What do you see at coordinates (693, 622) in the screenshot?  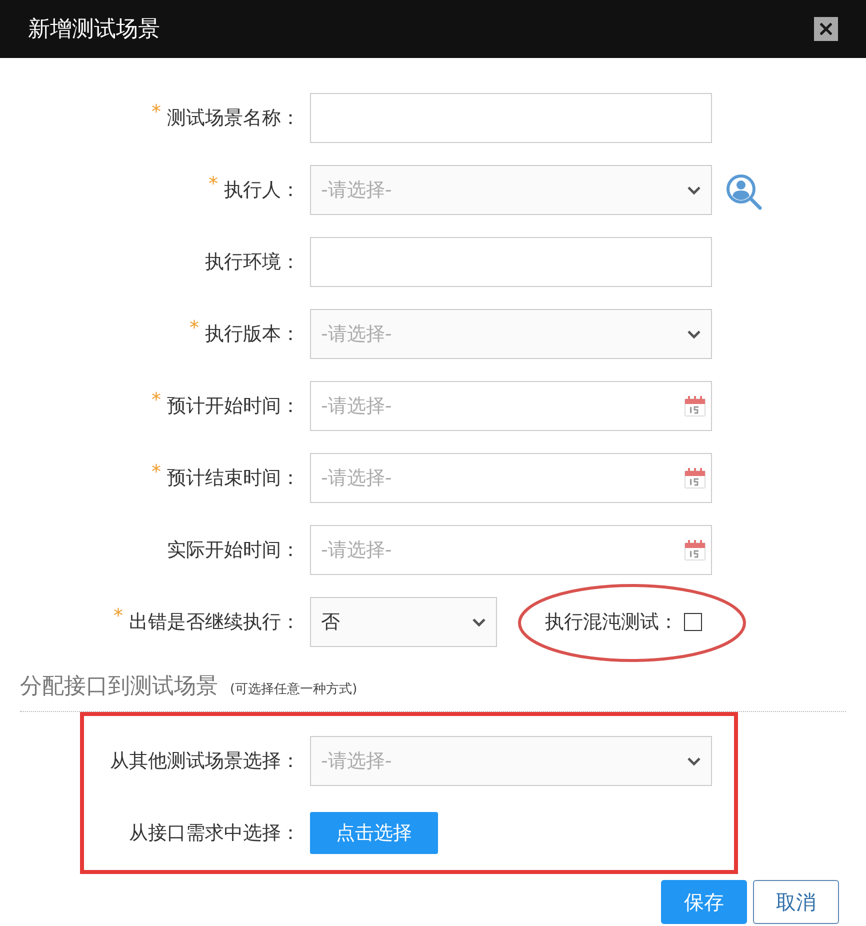 I see `checkbox` at bounding box center [693, 622].